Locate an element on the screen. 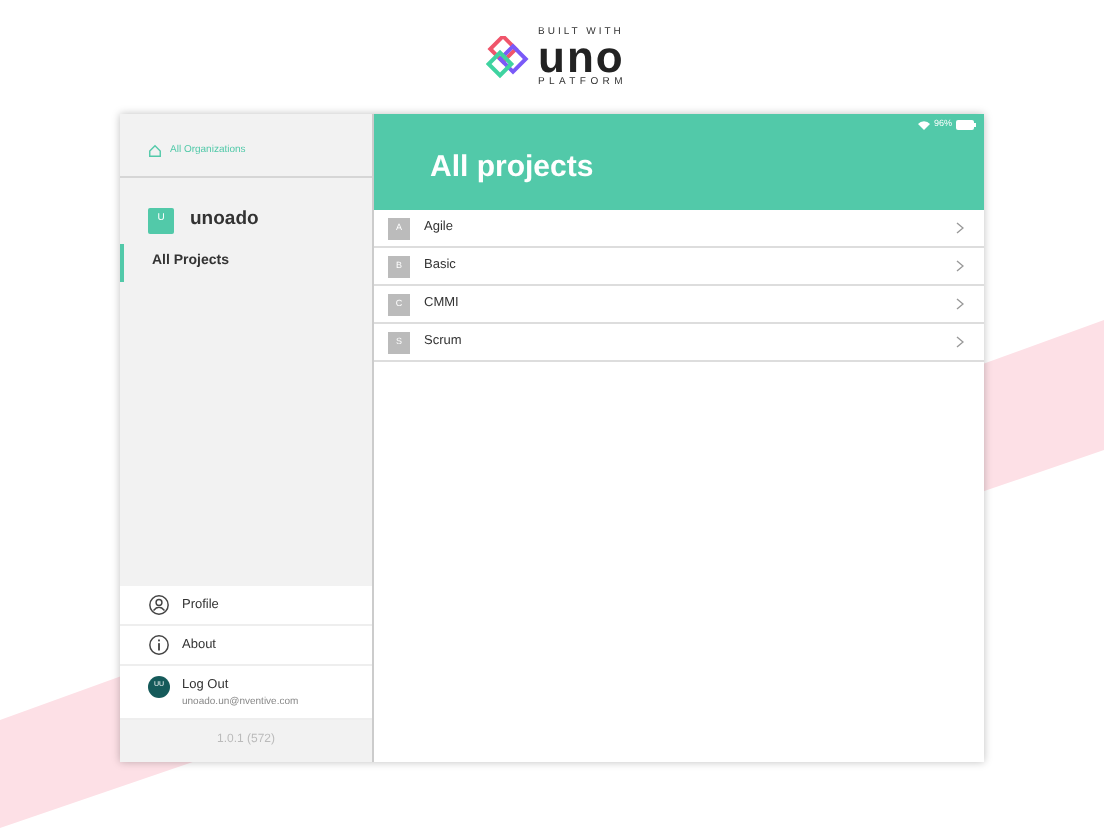 This screenshot has height=828, width=1104. logo-icon is located at coordinates (508, 57).